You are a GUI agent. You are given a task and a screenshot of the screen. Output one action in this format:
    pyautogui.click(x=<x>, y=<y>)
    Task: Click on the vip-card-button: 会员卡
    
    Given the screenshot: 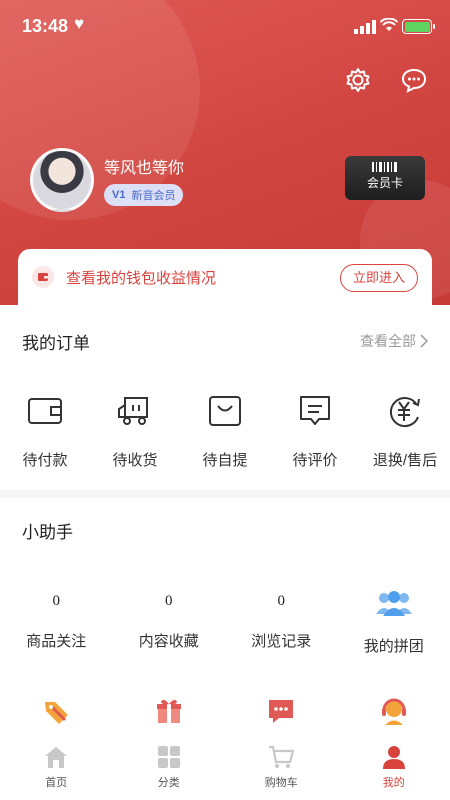 What is the action you would take?
    pyautogui.click(x=385, y=178)
    